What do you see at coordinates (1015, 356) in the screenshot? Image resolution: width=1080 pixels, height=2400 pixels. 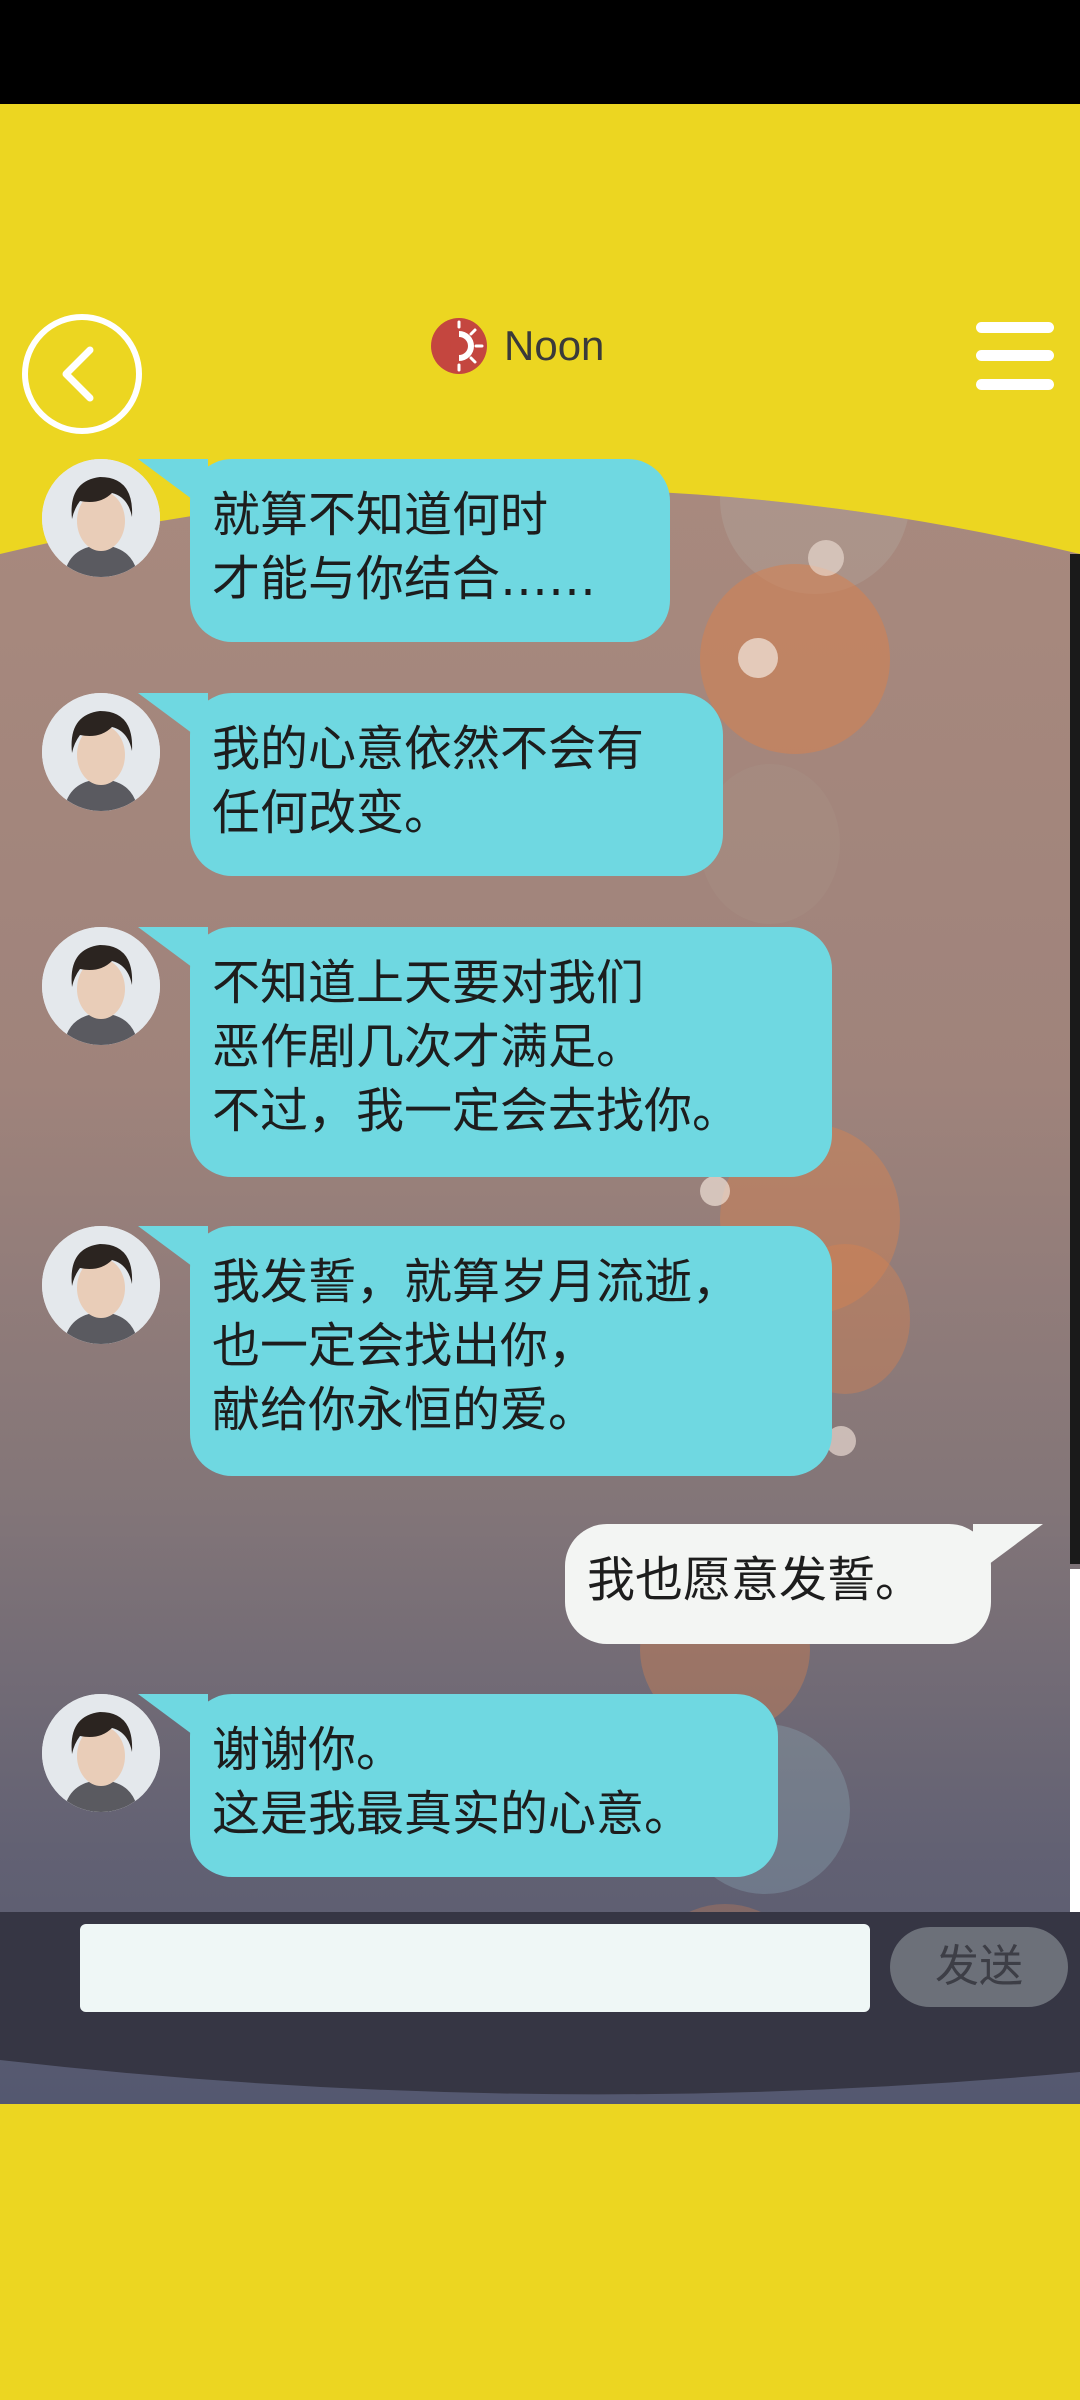 I see `menu-button` at bounding box center [1015, 356].